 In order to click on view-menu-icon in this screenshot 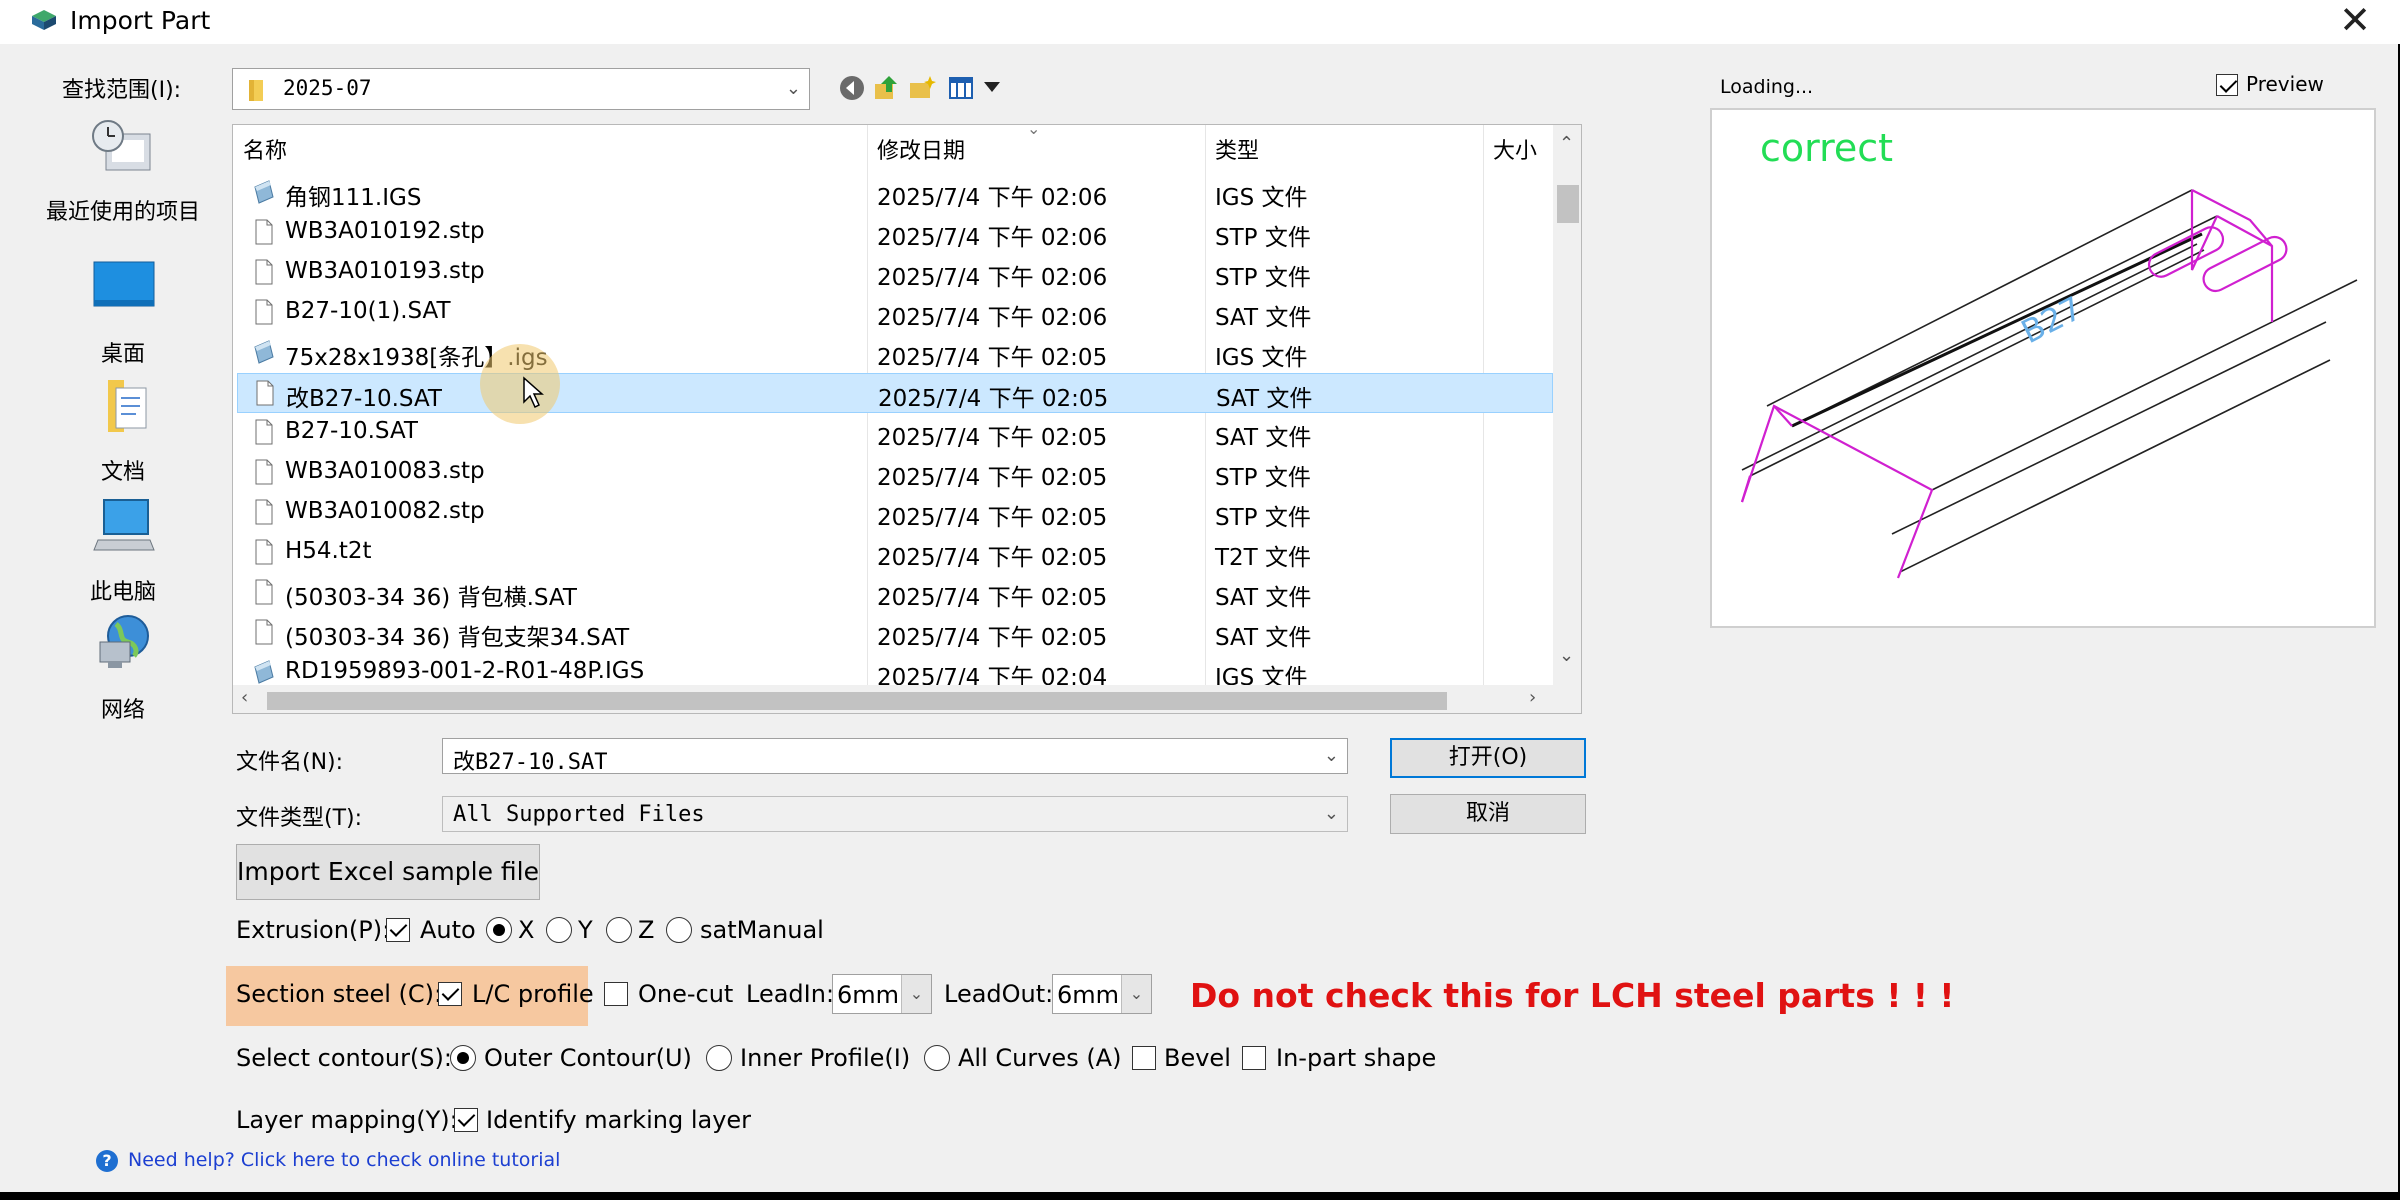, I will do `click(962, 88)`.